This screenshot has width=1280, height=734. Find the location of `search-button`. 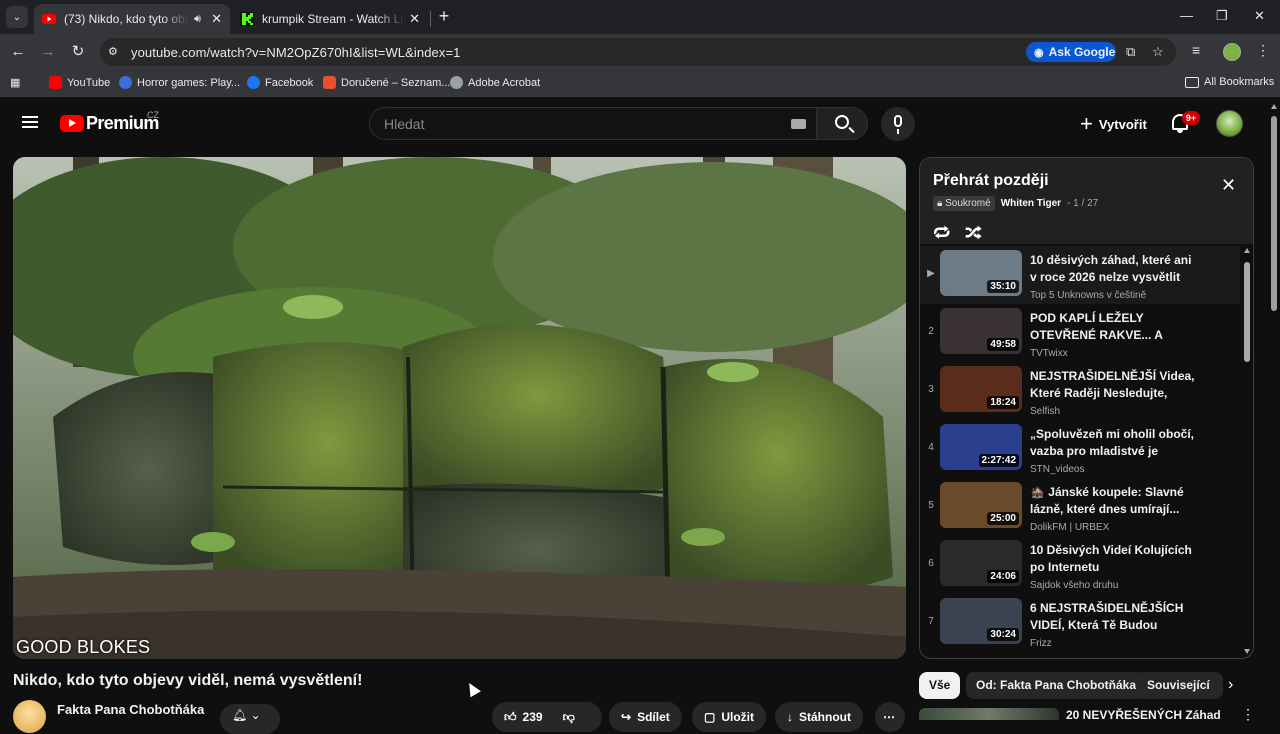

search-button is located at coordinates (842, 123).